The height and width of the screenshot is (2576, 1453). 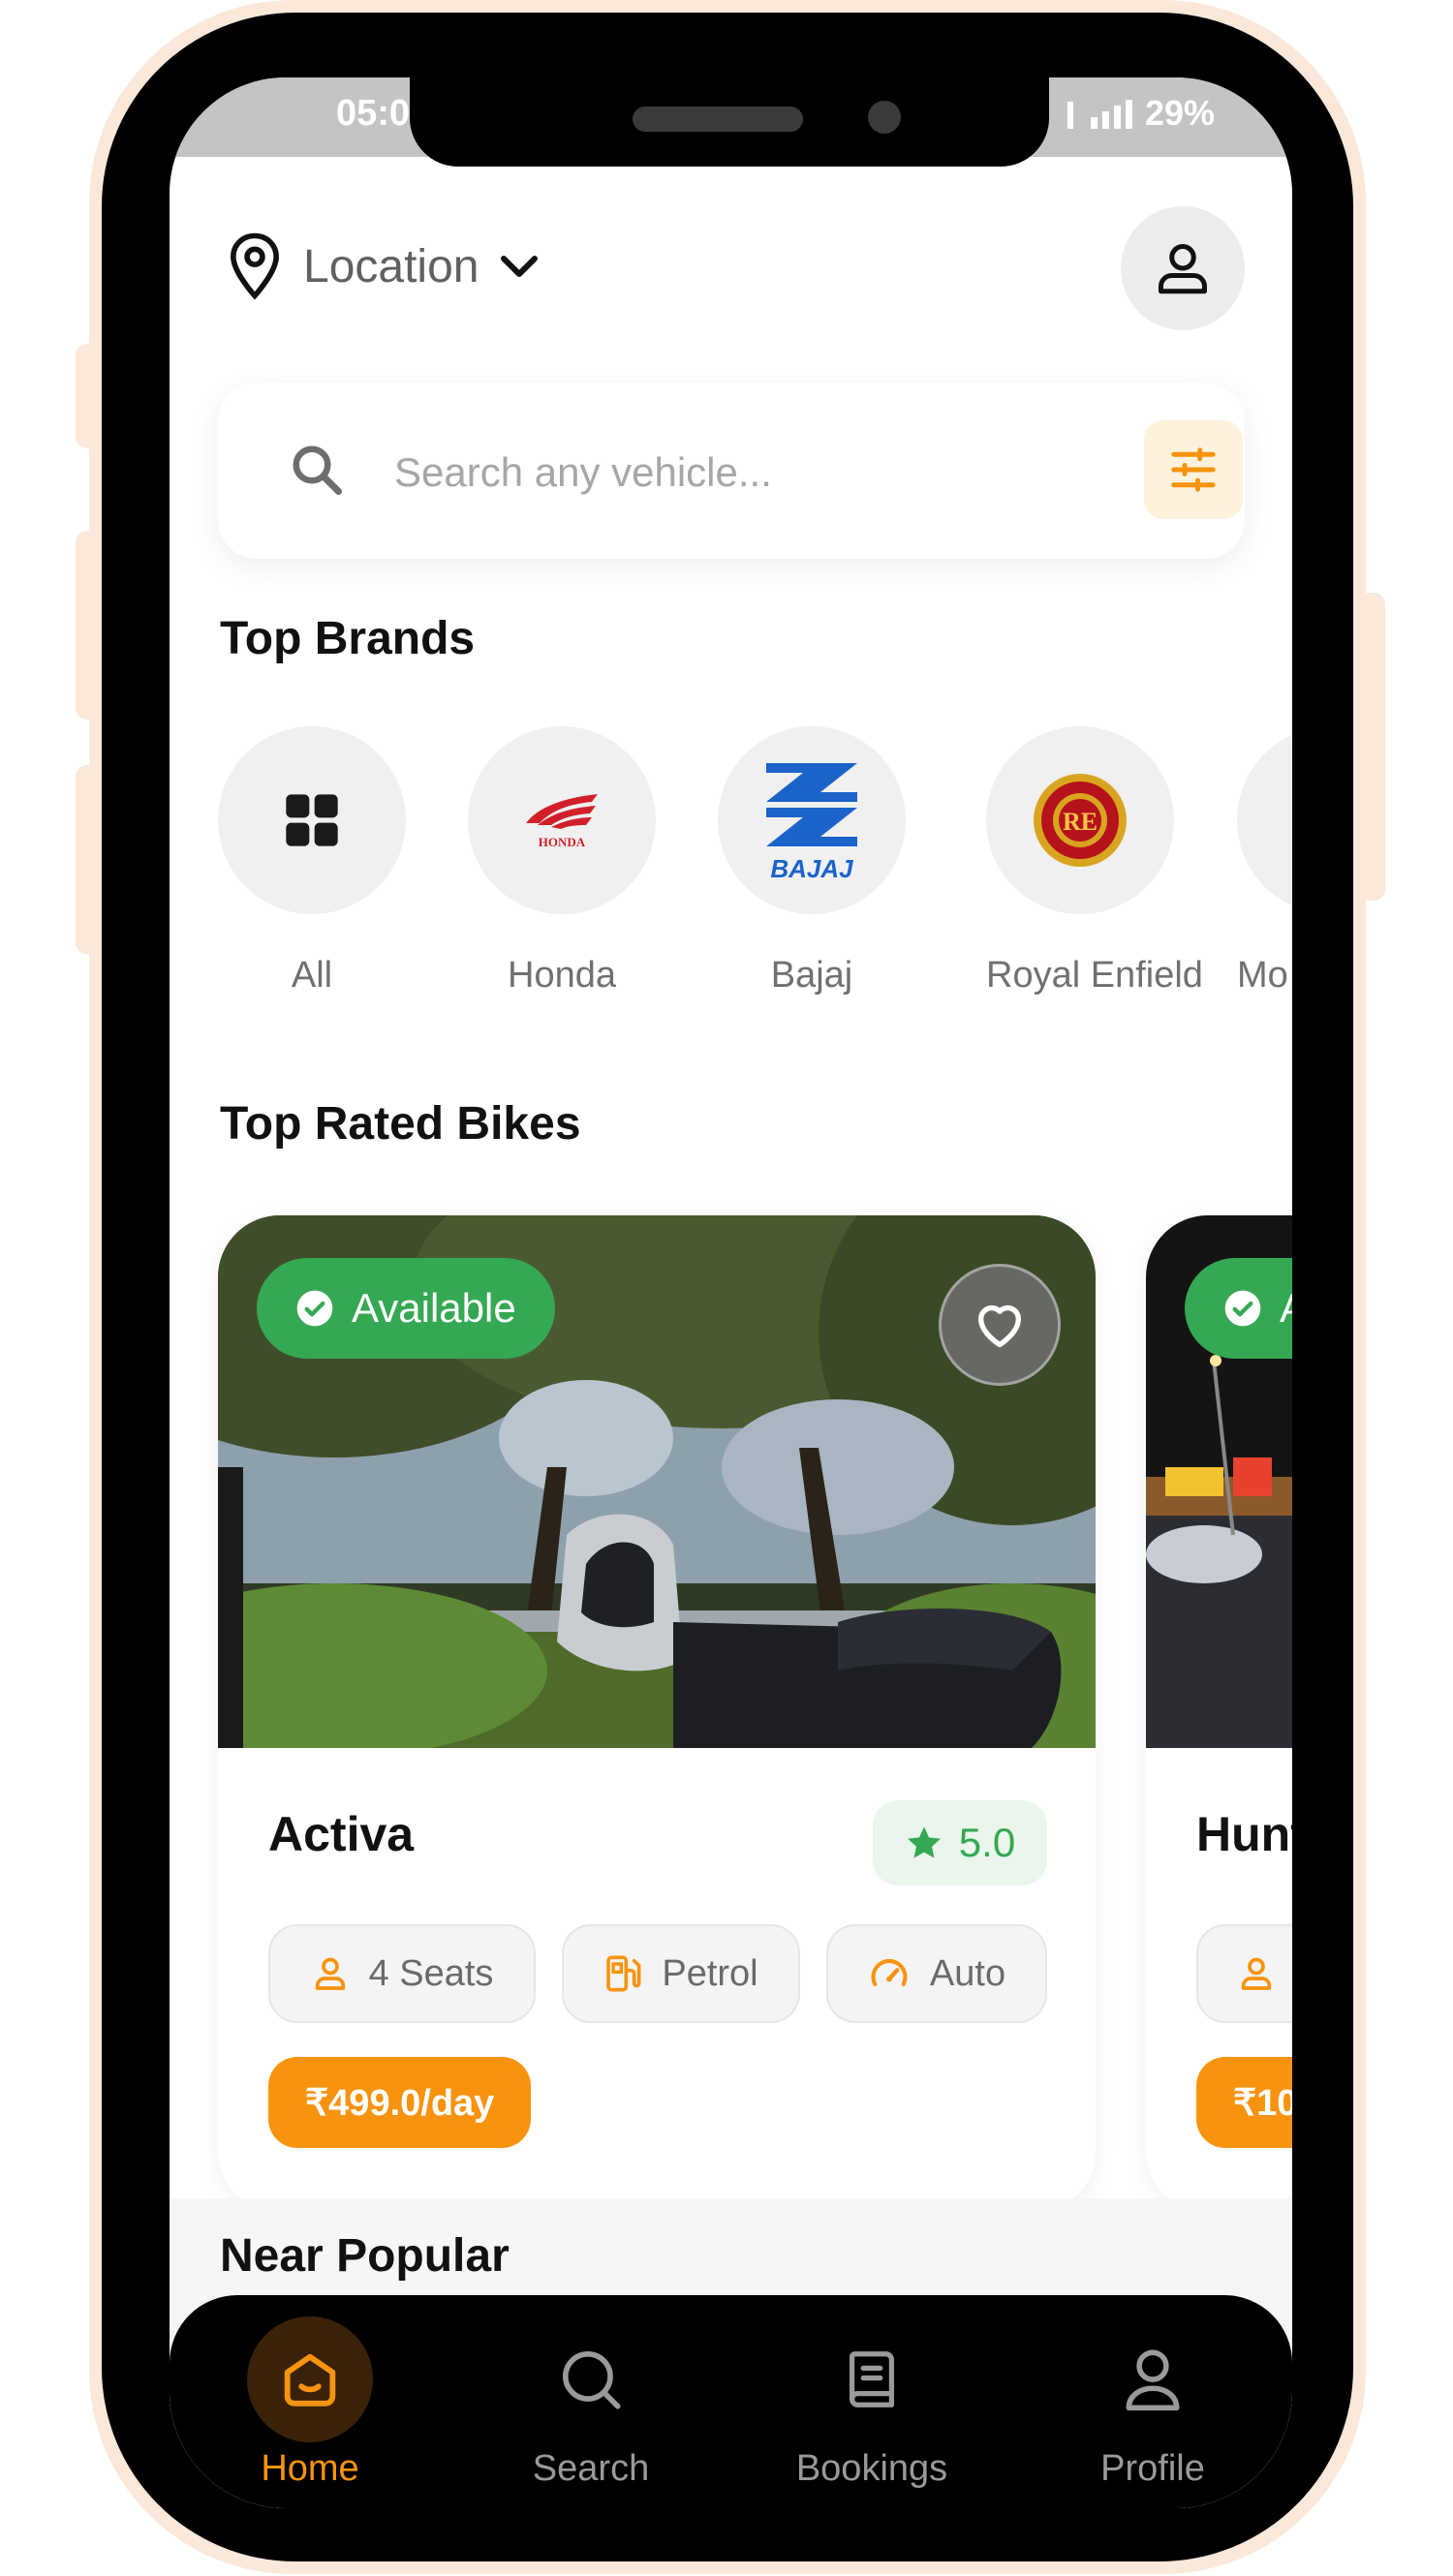 I want to click on svg-text: HONDA, so click(x=562, y=842).